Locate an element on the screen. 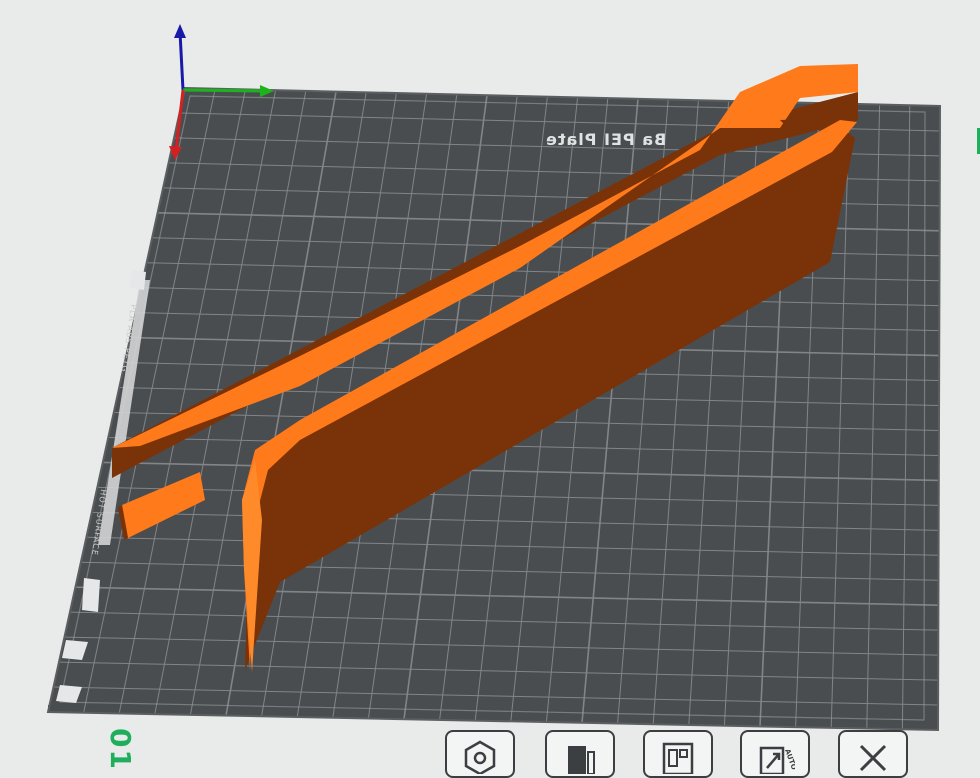 This screenshot has width=980, height=778. arrange-button is located at coordinates (580, 754).